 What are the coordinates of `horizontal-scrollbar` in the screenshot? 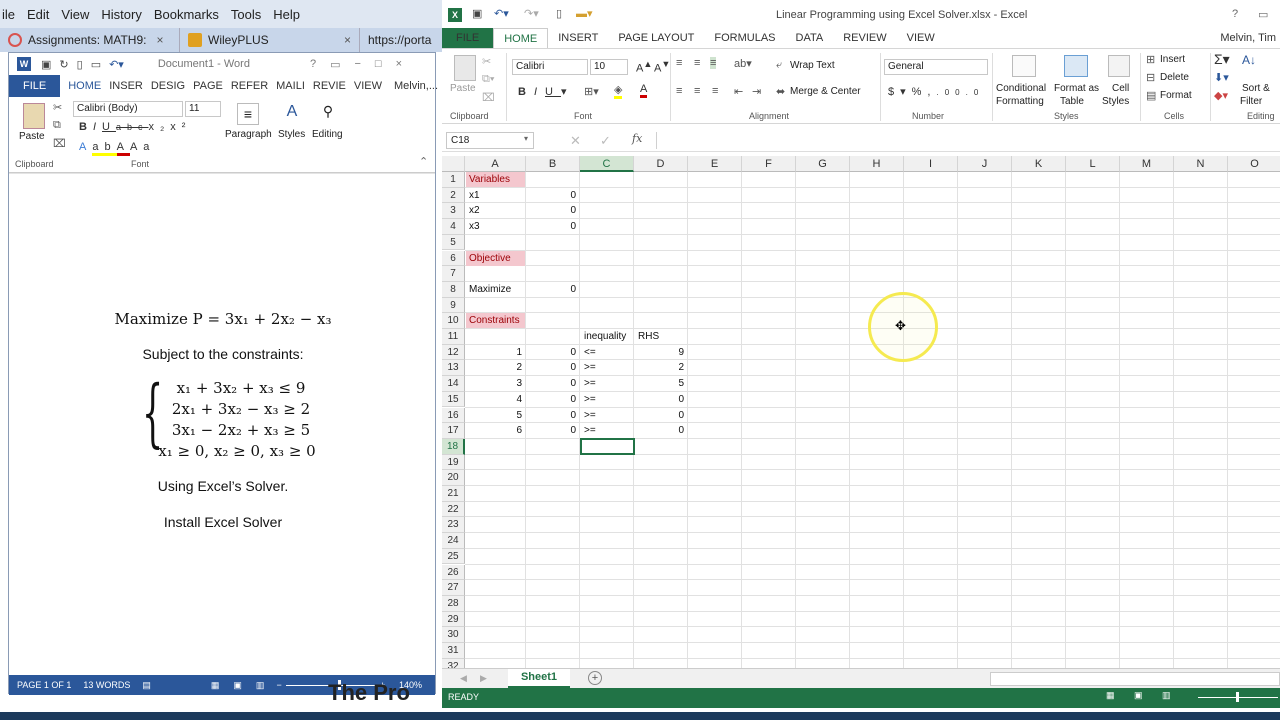 It's located at (1135, 679).